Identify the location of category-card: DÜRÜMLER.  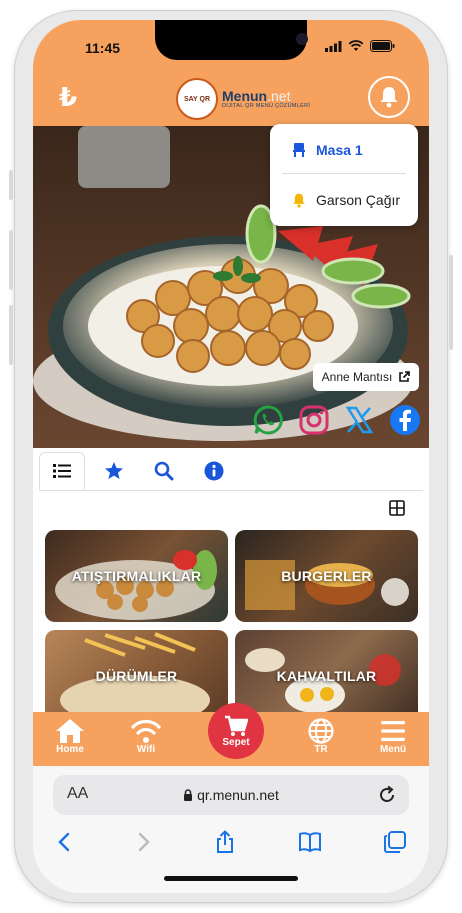
(136, 676).